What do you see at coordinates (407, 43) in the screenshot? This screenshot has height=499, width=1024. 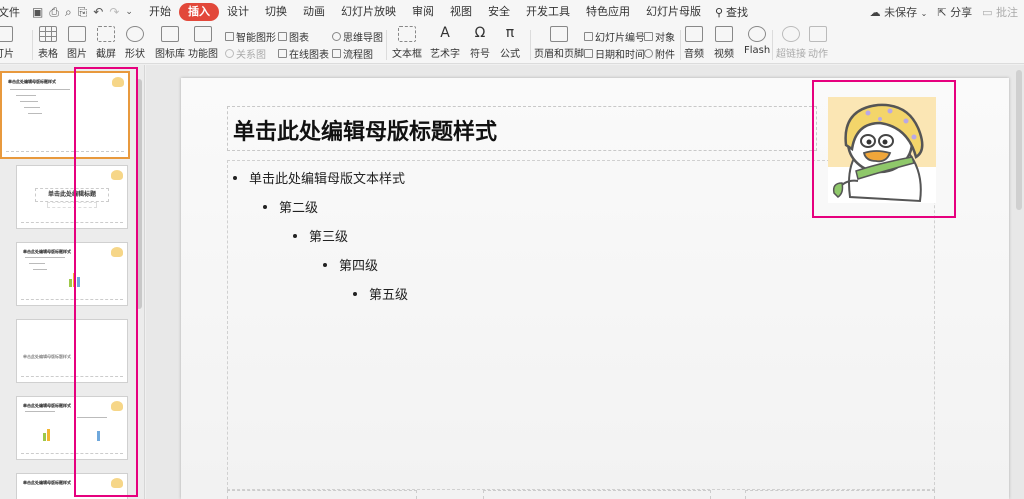 I see `textbox-button: 文本框` at bounding box center [407, 43].